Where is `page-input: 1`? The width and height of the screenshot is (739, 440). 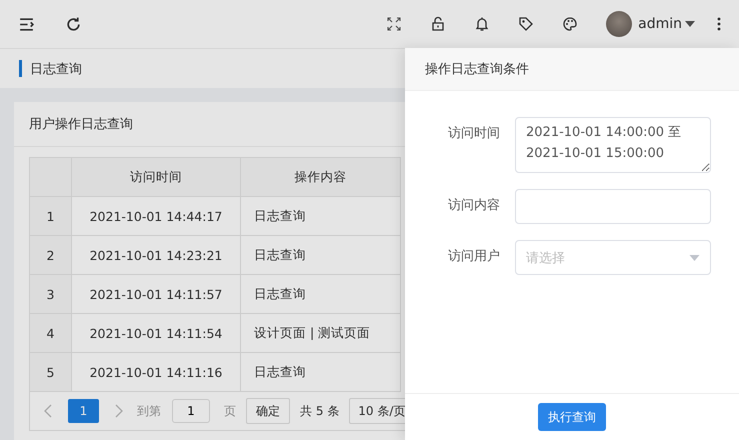 page-input: 1 is located at coordinates (191, 411).